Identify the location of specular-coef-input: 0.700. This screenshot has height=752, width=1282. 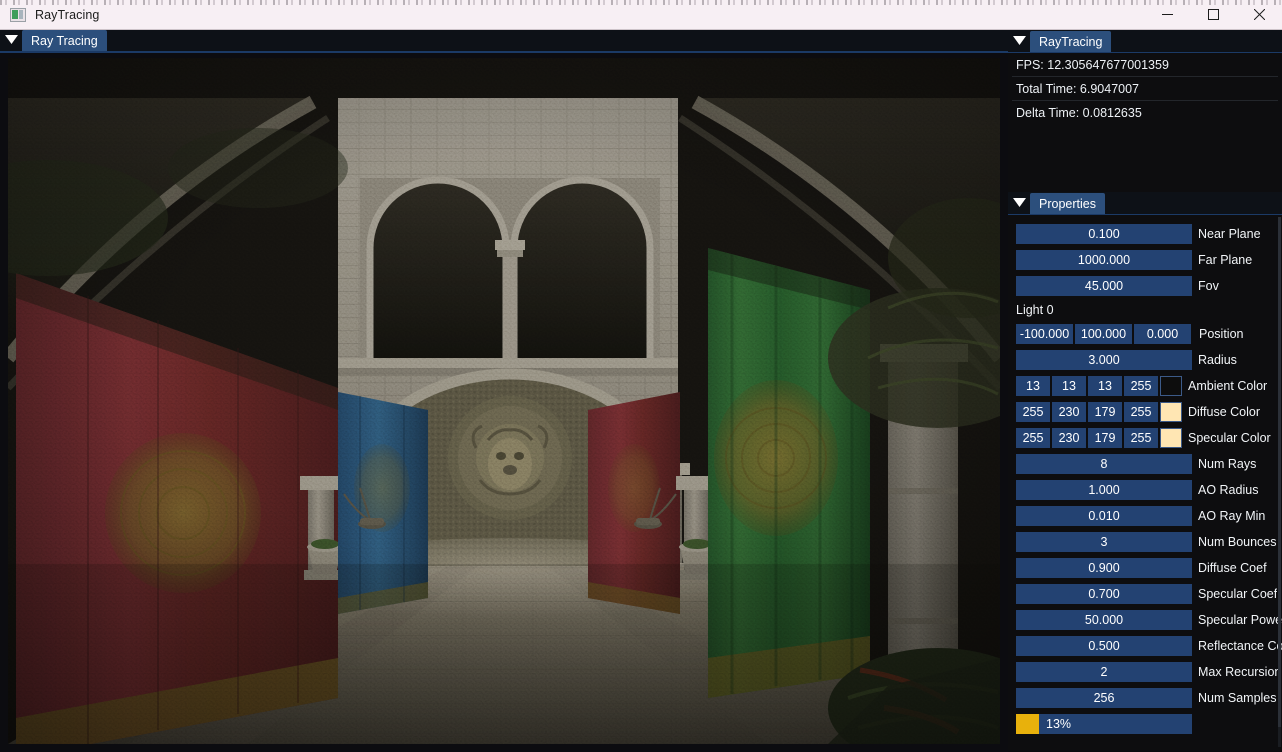
(1104, 594).